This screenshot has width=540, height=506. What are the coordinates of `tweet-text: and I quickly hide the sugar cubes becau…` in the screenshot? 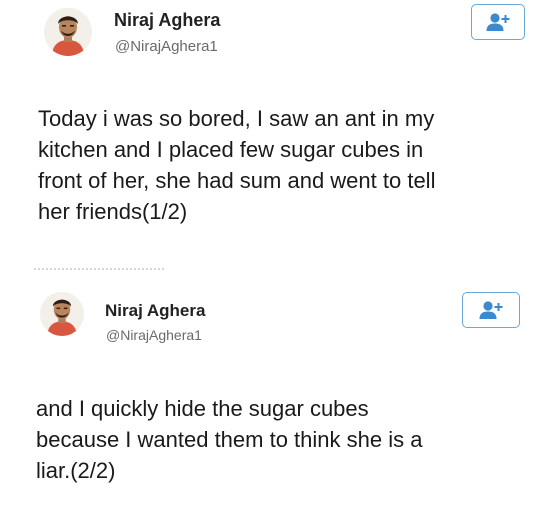 It's located at (229, 439).